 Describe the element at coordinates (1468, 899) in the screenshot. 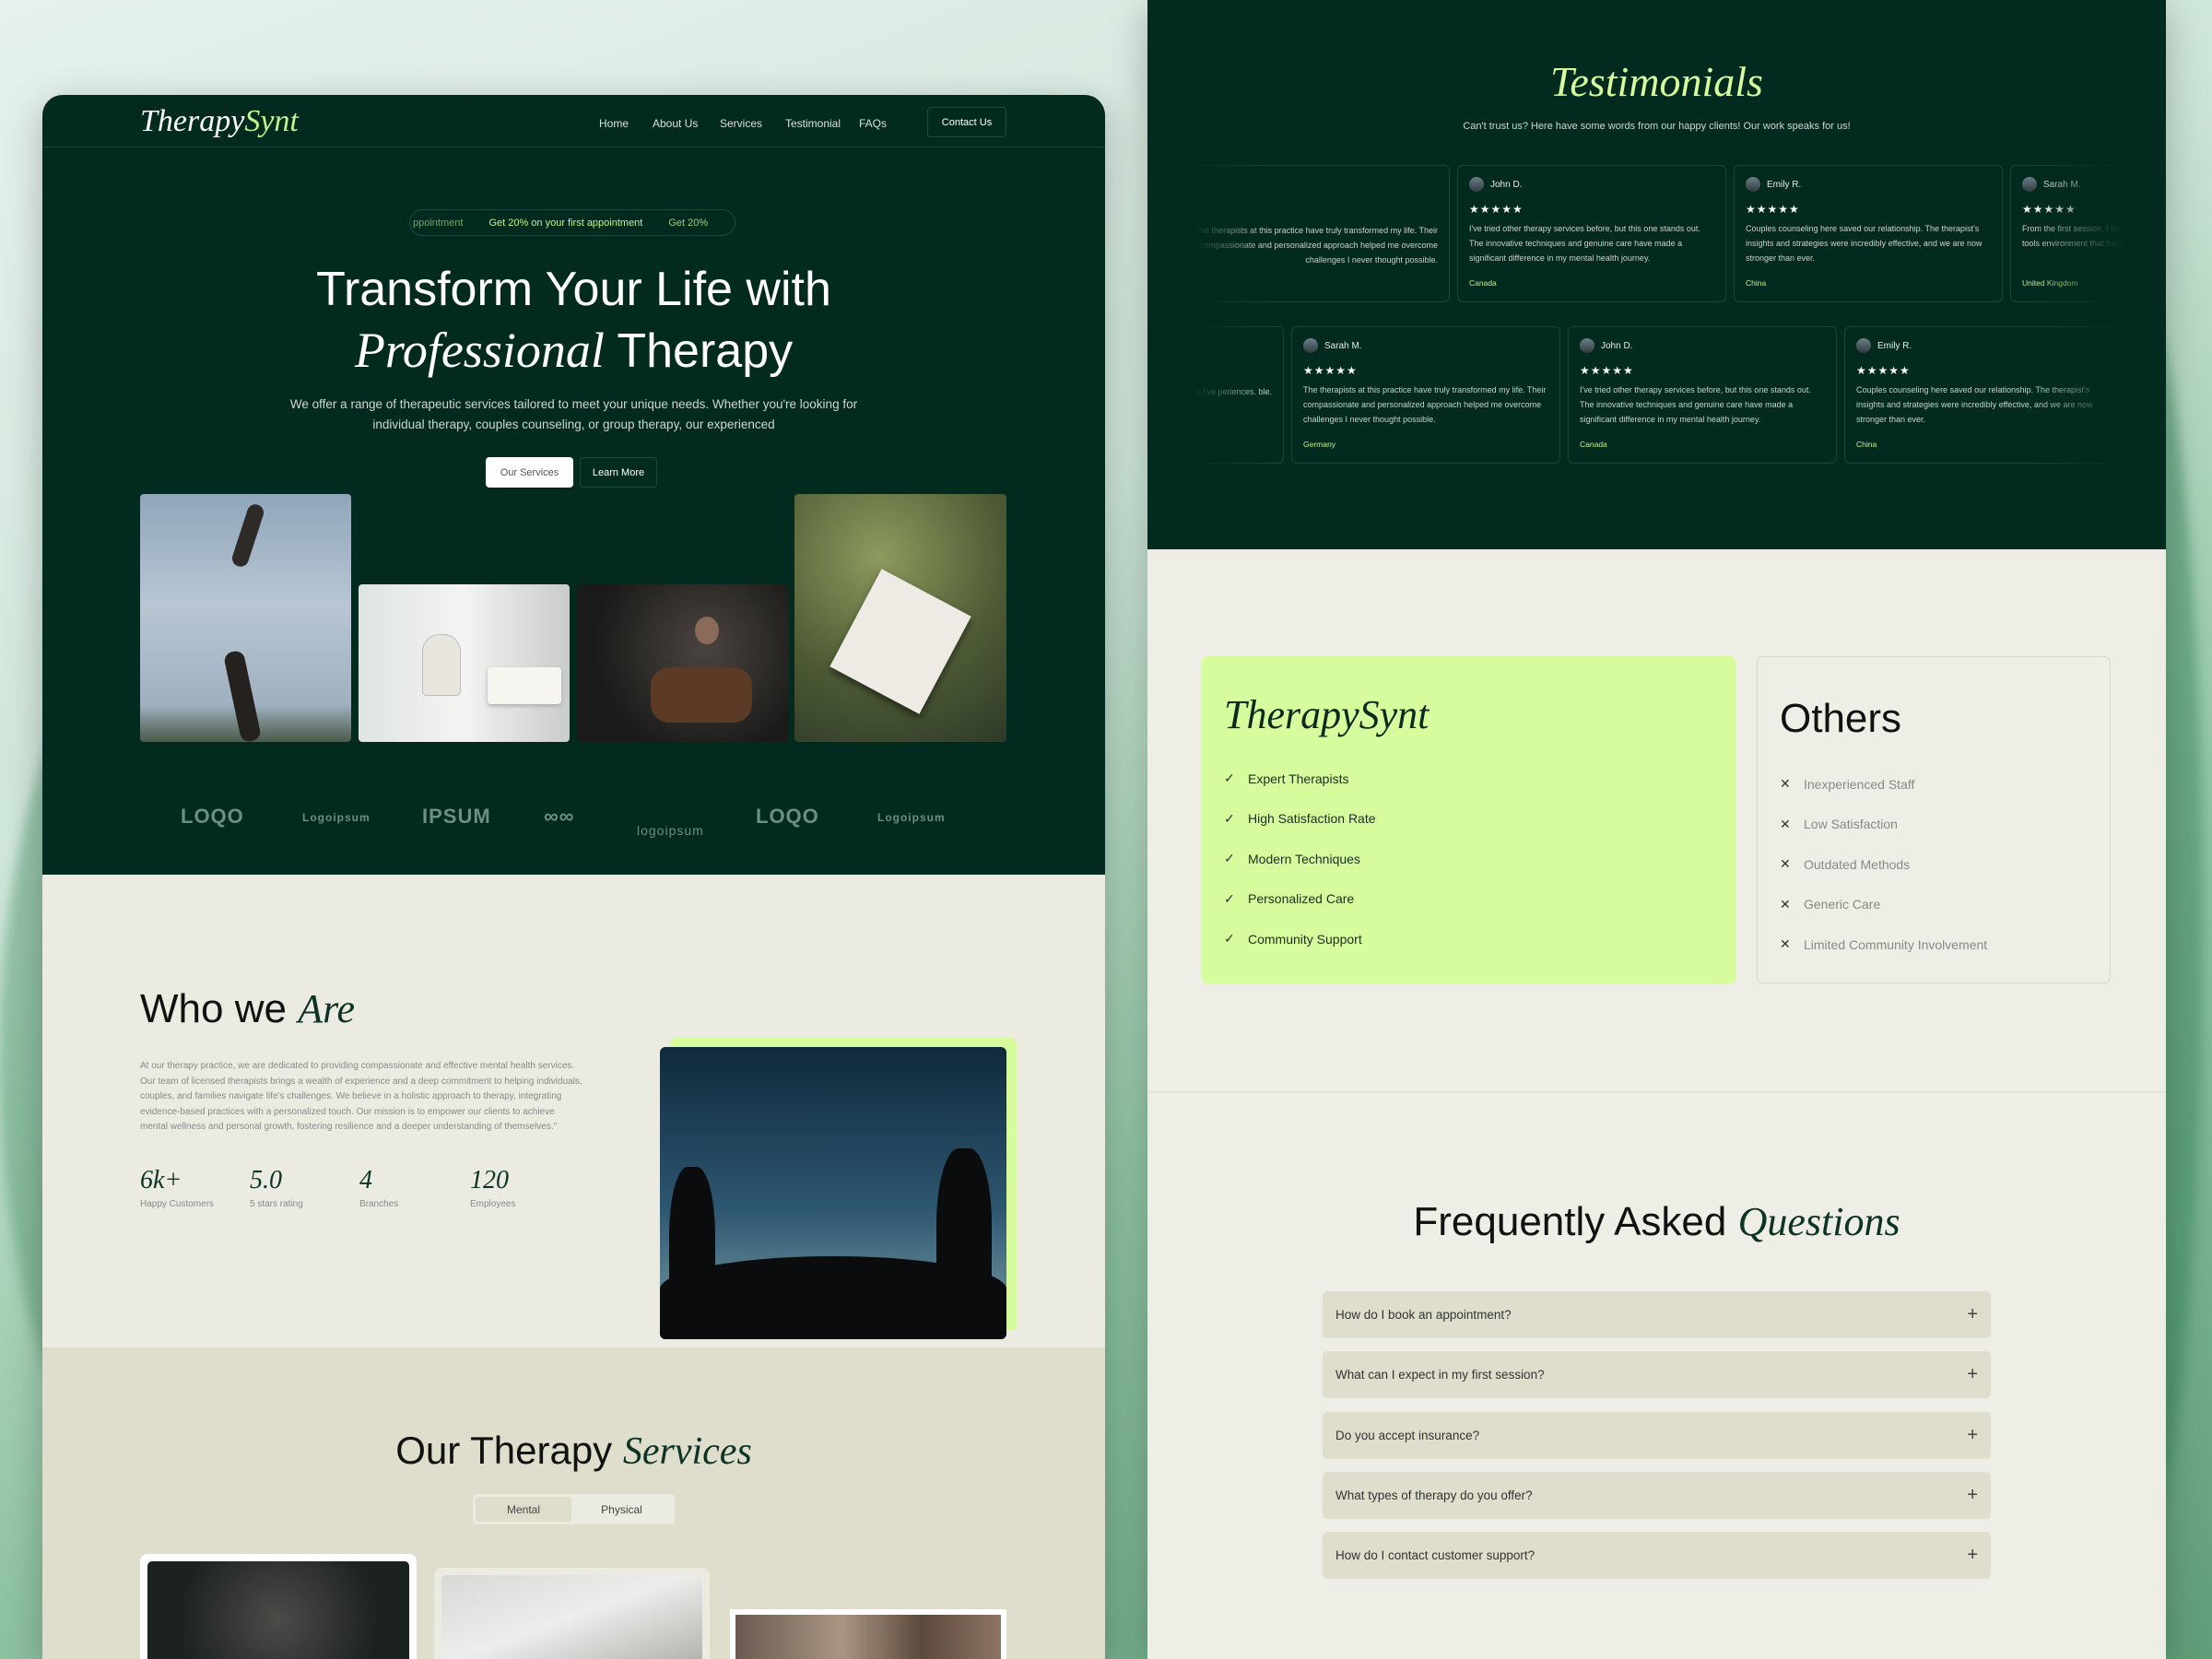

I see `comparison-item: ✓ Personalized Care` at that location.